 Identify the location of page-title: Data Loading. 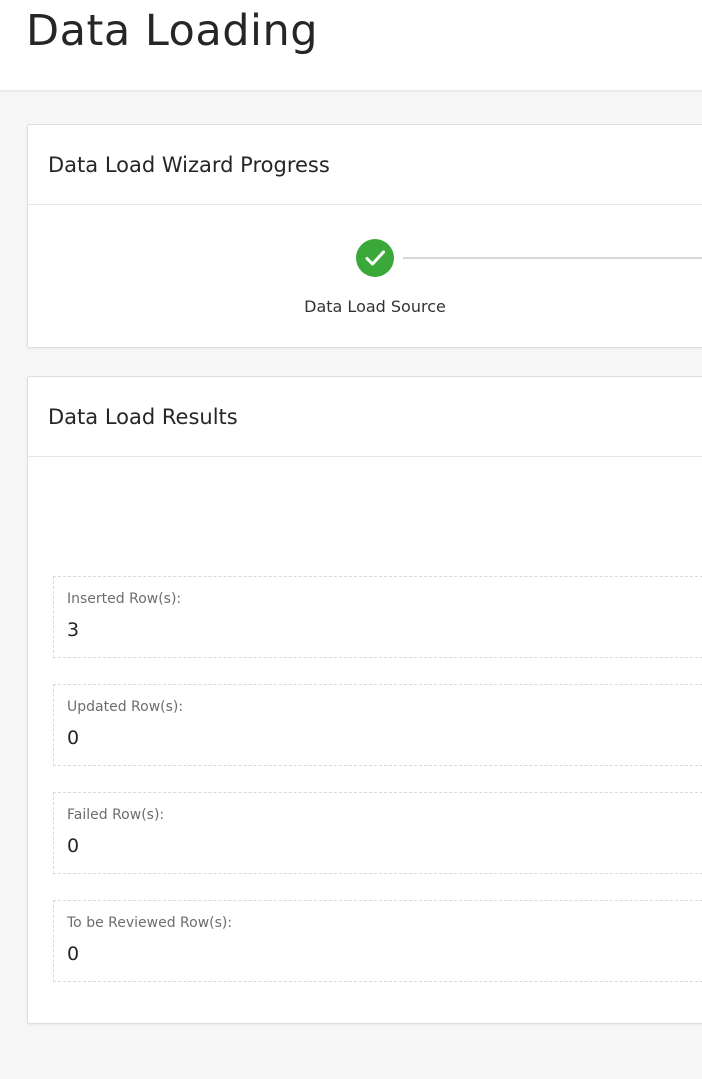
(172, 31).